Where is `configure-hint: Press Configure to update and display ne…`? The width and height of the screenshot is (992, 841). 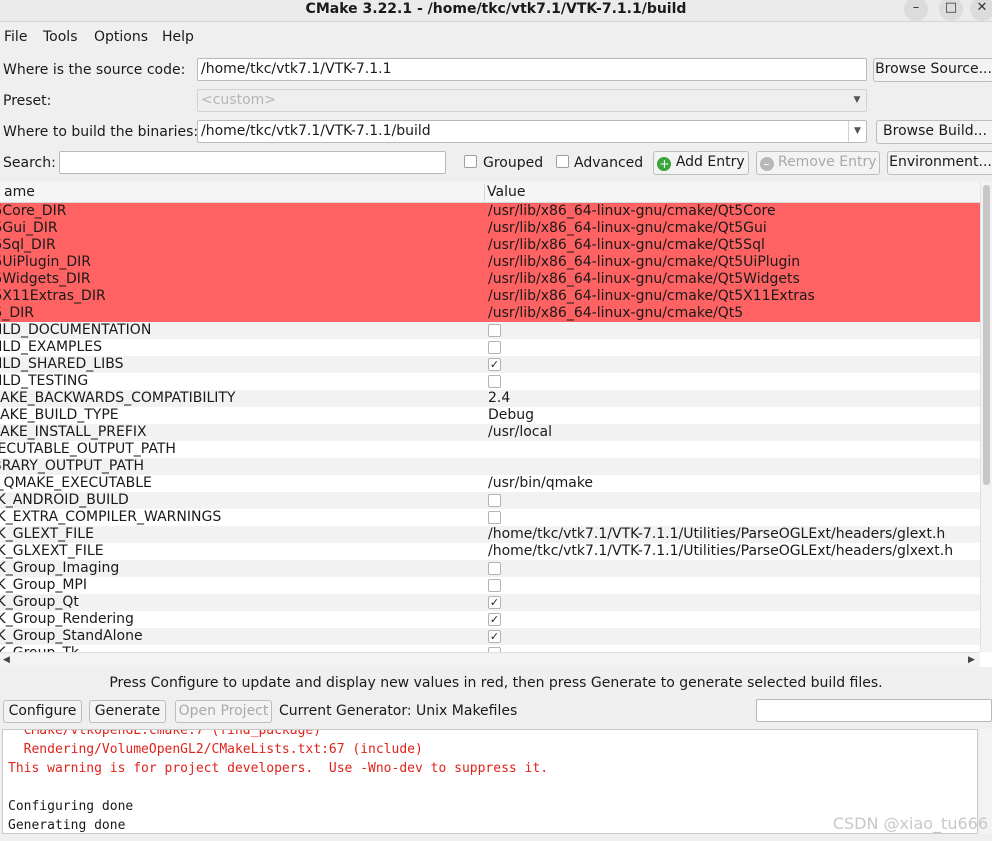
configure-hint: Press Configure to update and display ne… is located at coordinates (496, 683).